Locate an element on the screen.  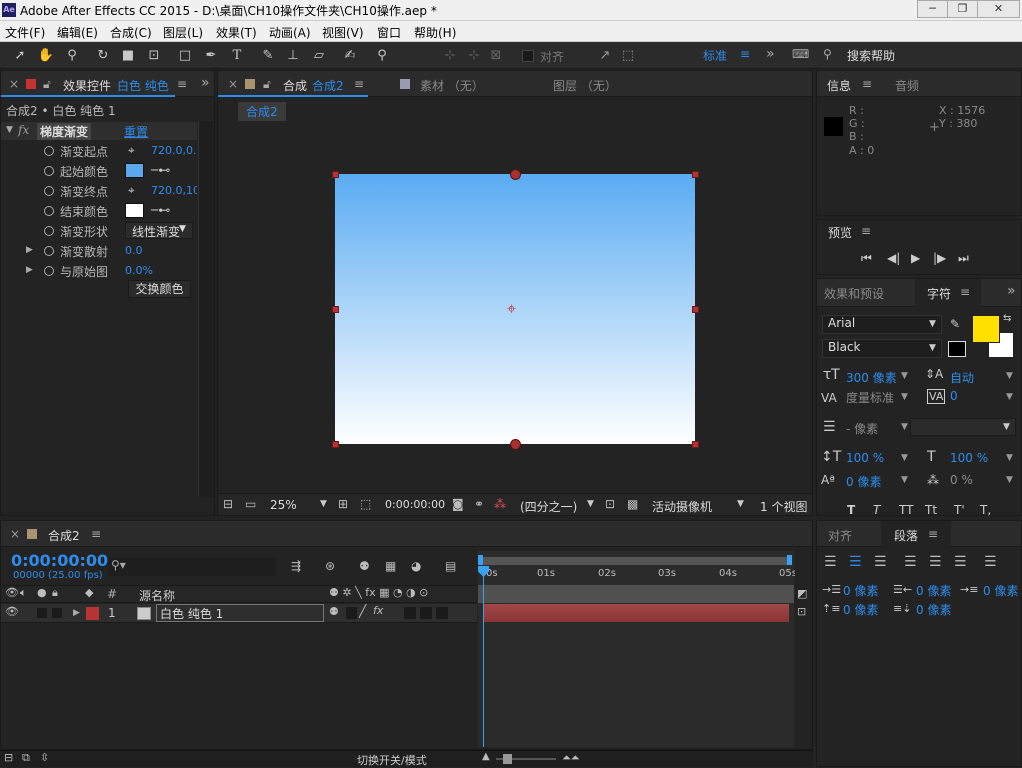
hand-tool-icon: ✋ is located at coordinates (46, 55).